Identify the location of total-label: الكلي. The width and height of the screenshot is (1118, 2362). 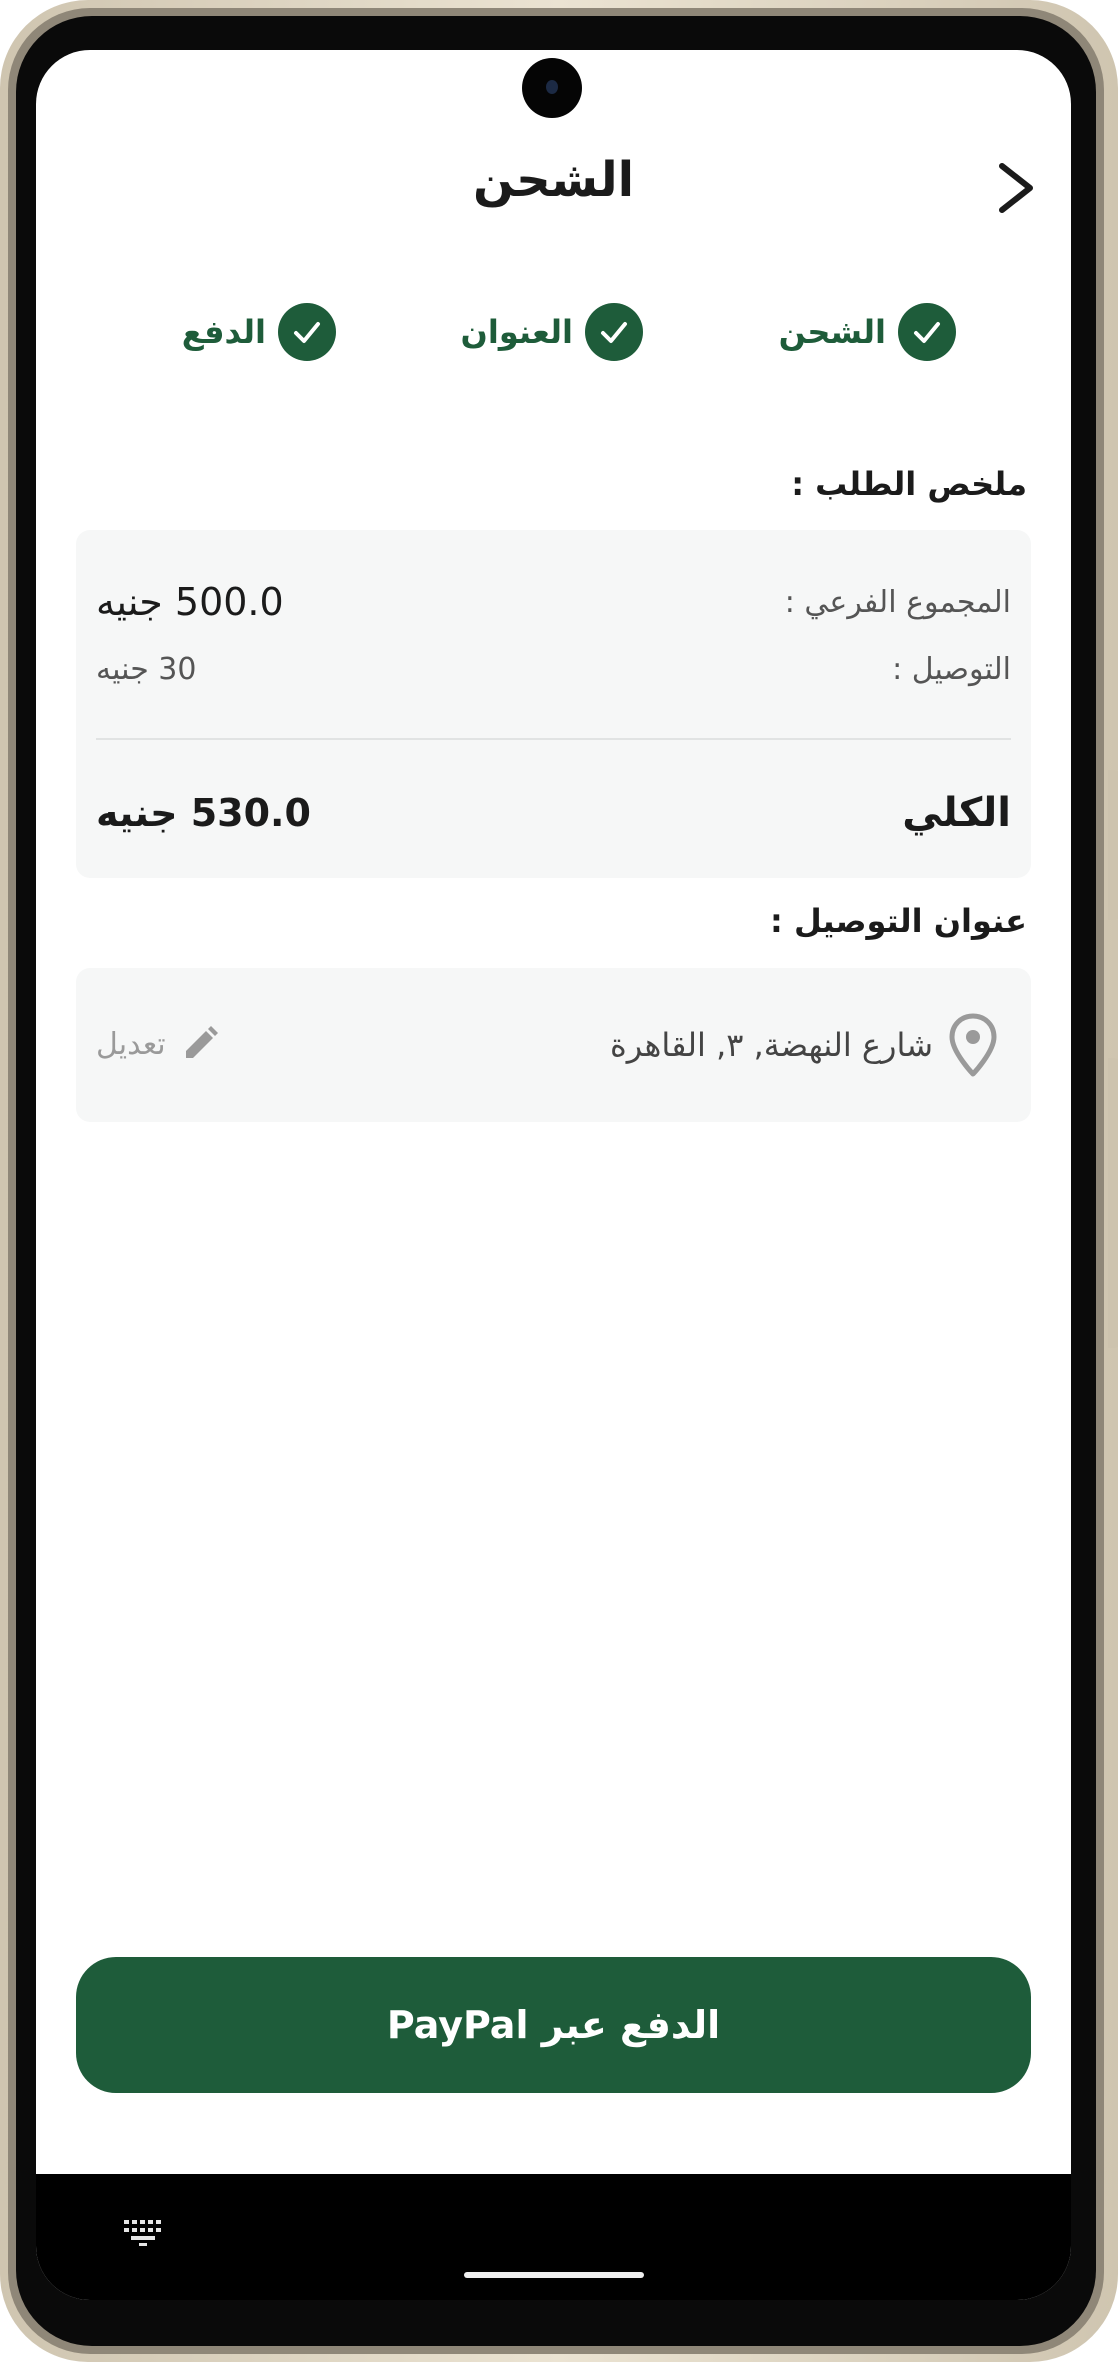
(956, 813).